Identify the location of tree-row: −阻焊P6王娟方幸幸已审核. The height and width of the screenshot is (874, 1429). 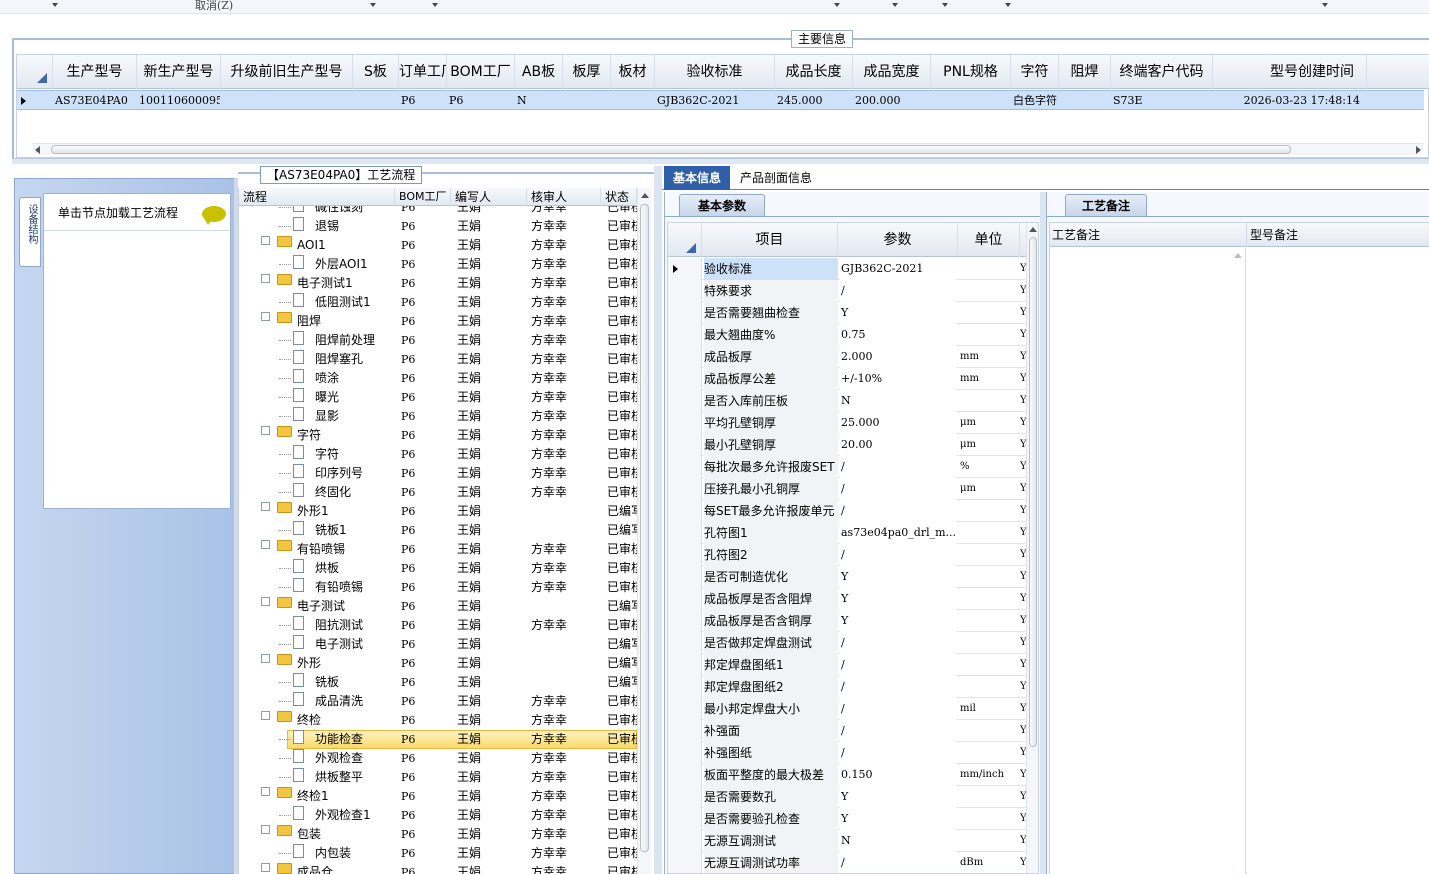
(438, 321).